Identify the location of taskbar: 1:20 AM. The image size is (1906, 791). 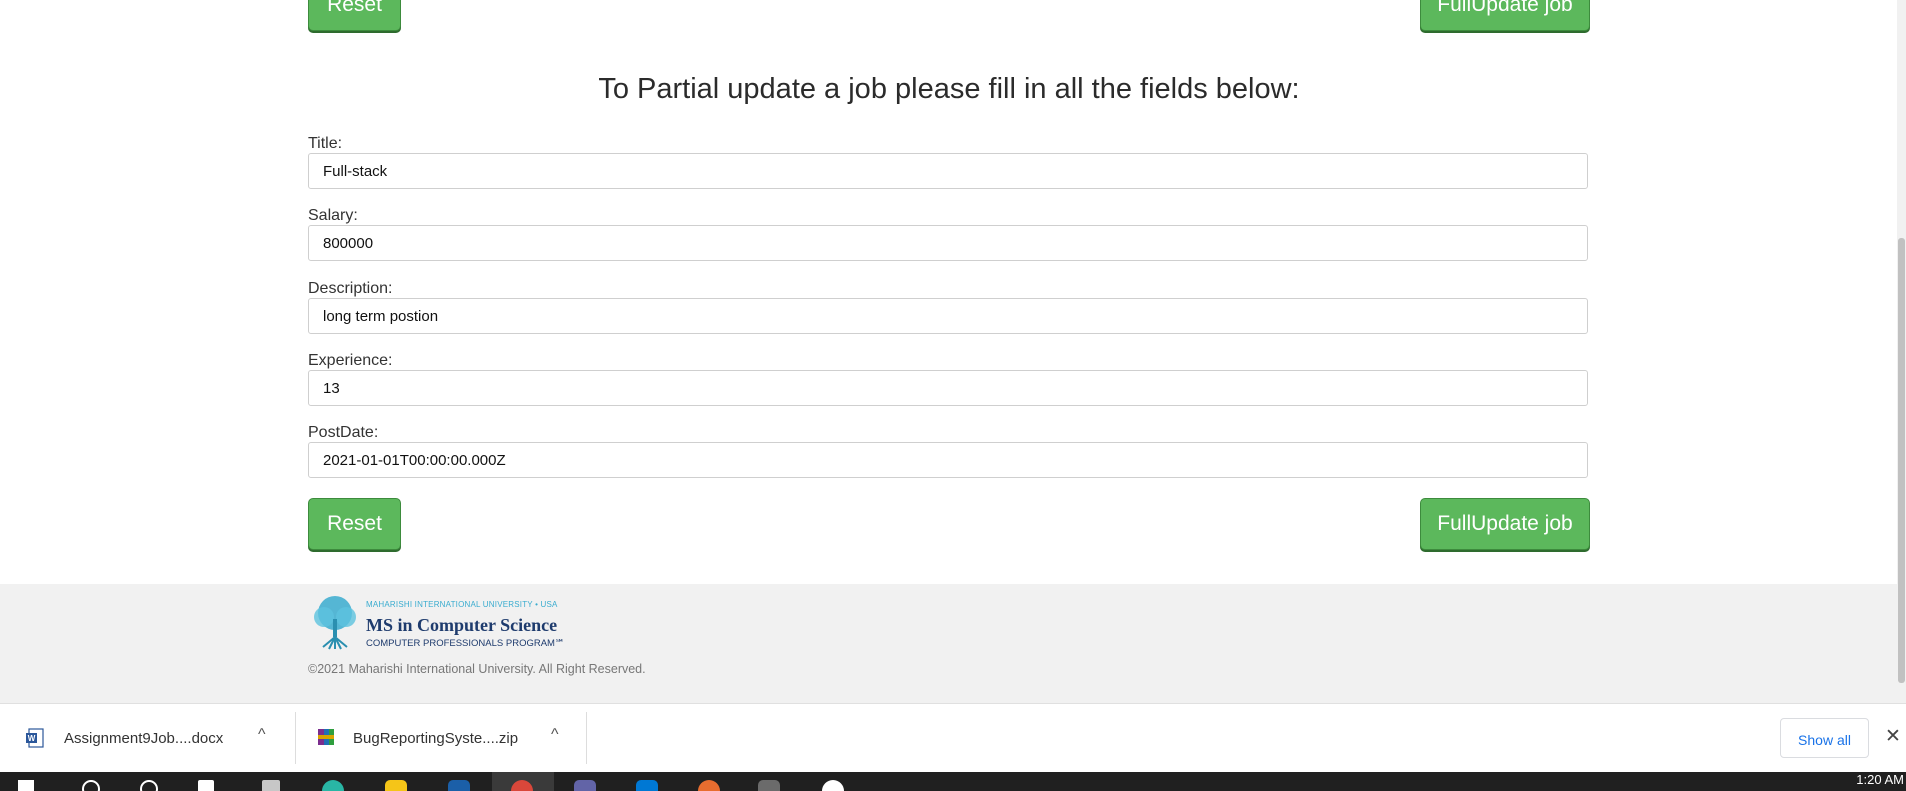
(953, 781).